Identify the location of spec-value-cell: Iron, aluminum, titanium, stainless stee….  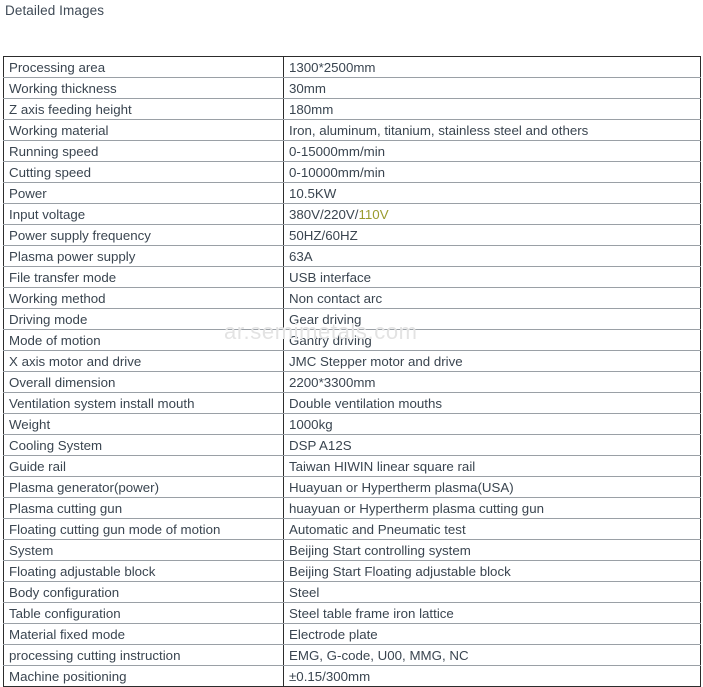
(492, 130).